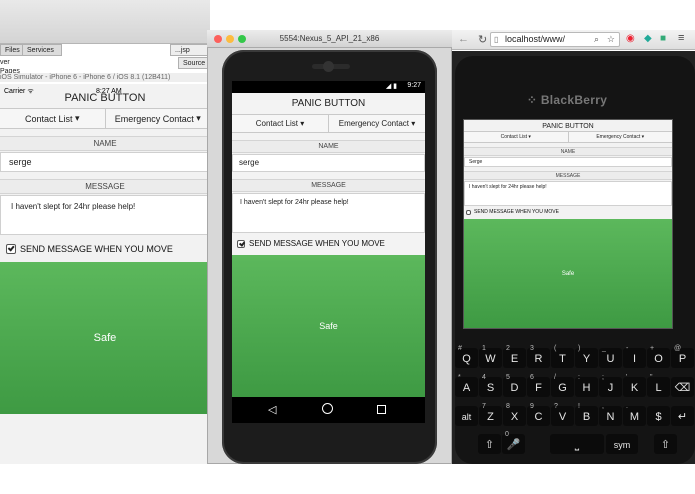 This screenshot has width=695, height=494. I want to click on key-label: L, so click(658, 388).